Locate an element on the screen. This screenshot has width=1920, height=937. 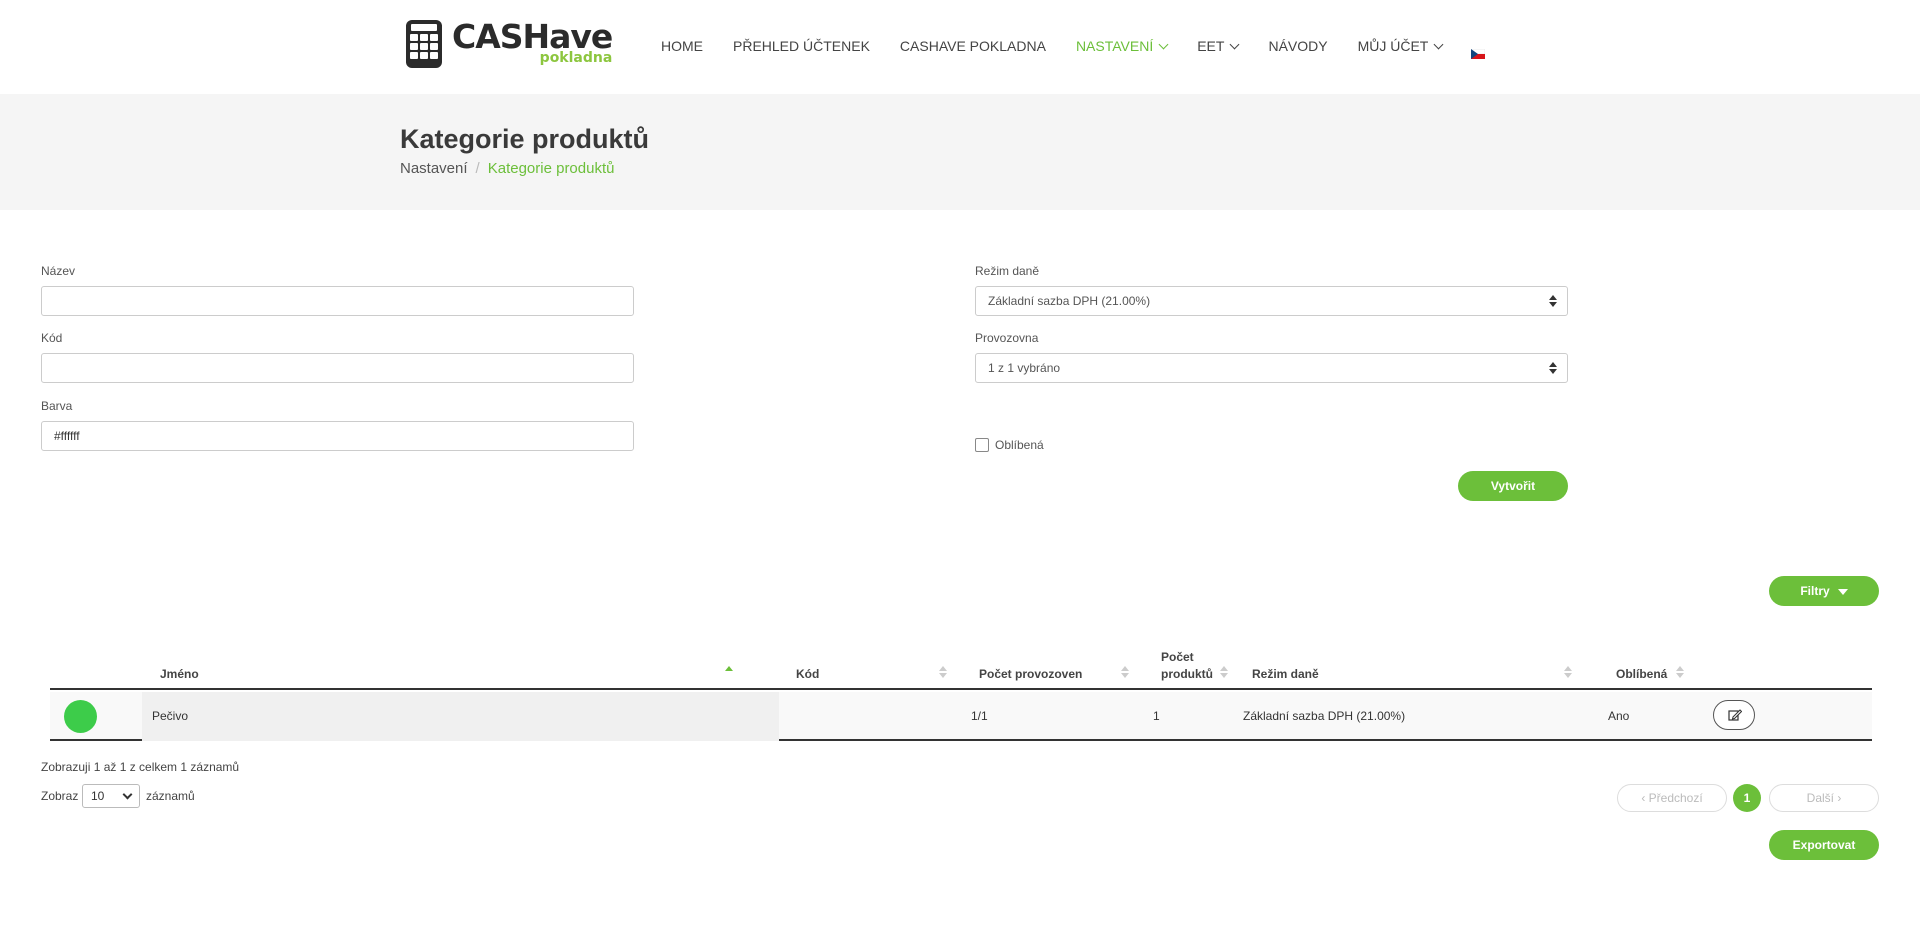
export-button: Exportovat is located at coordinates (1824, 845).